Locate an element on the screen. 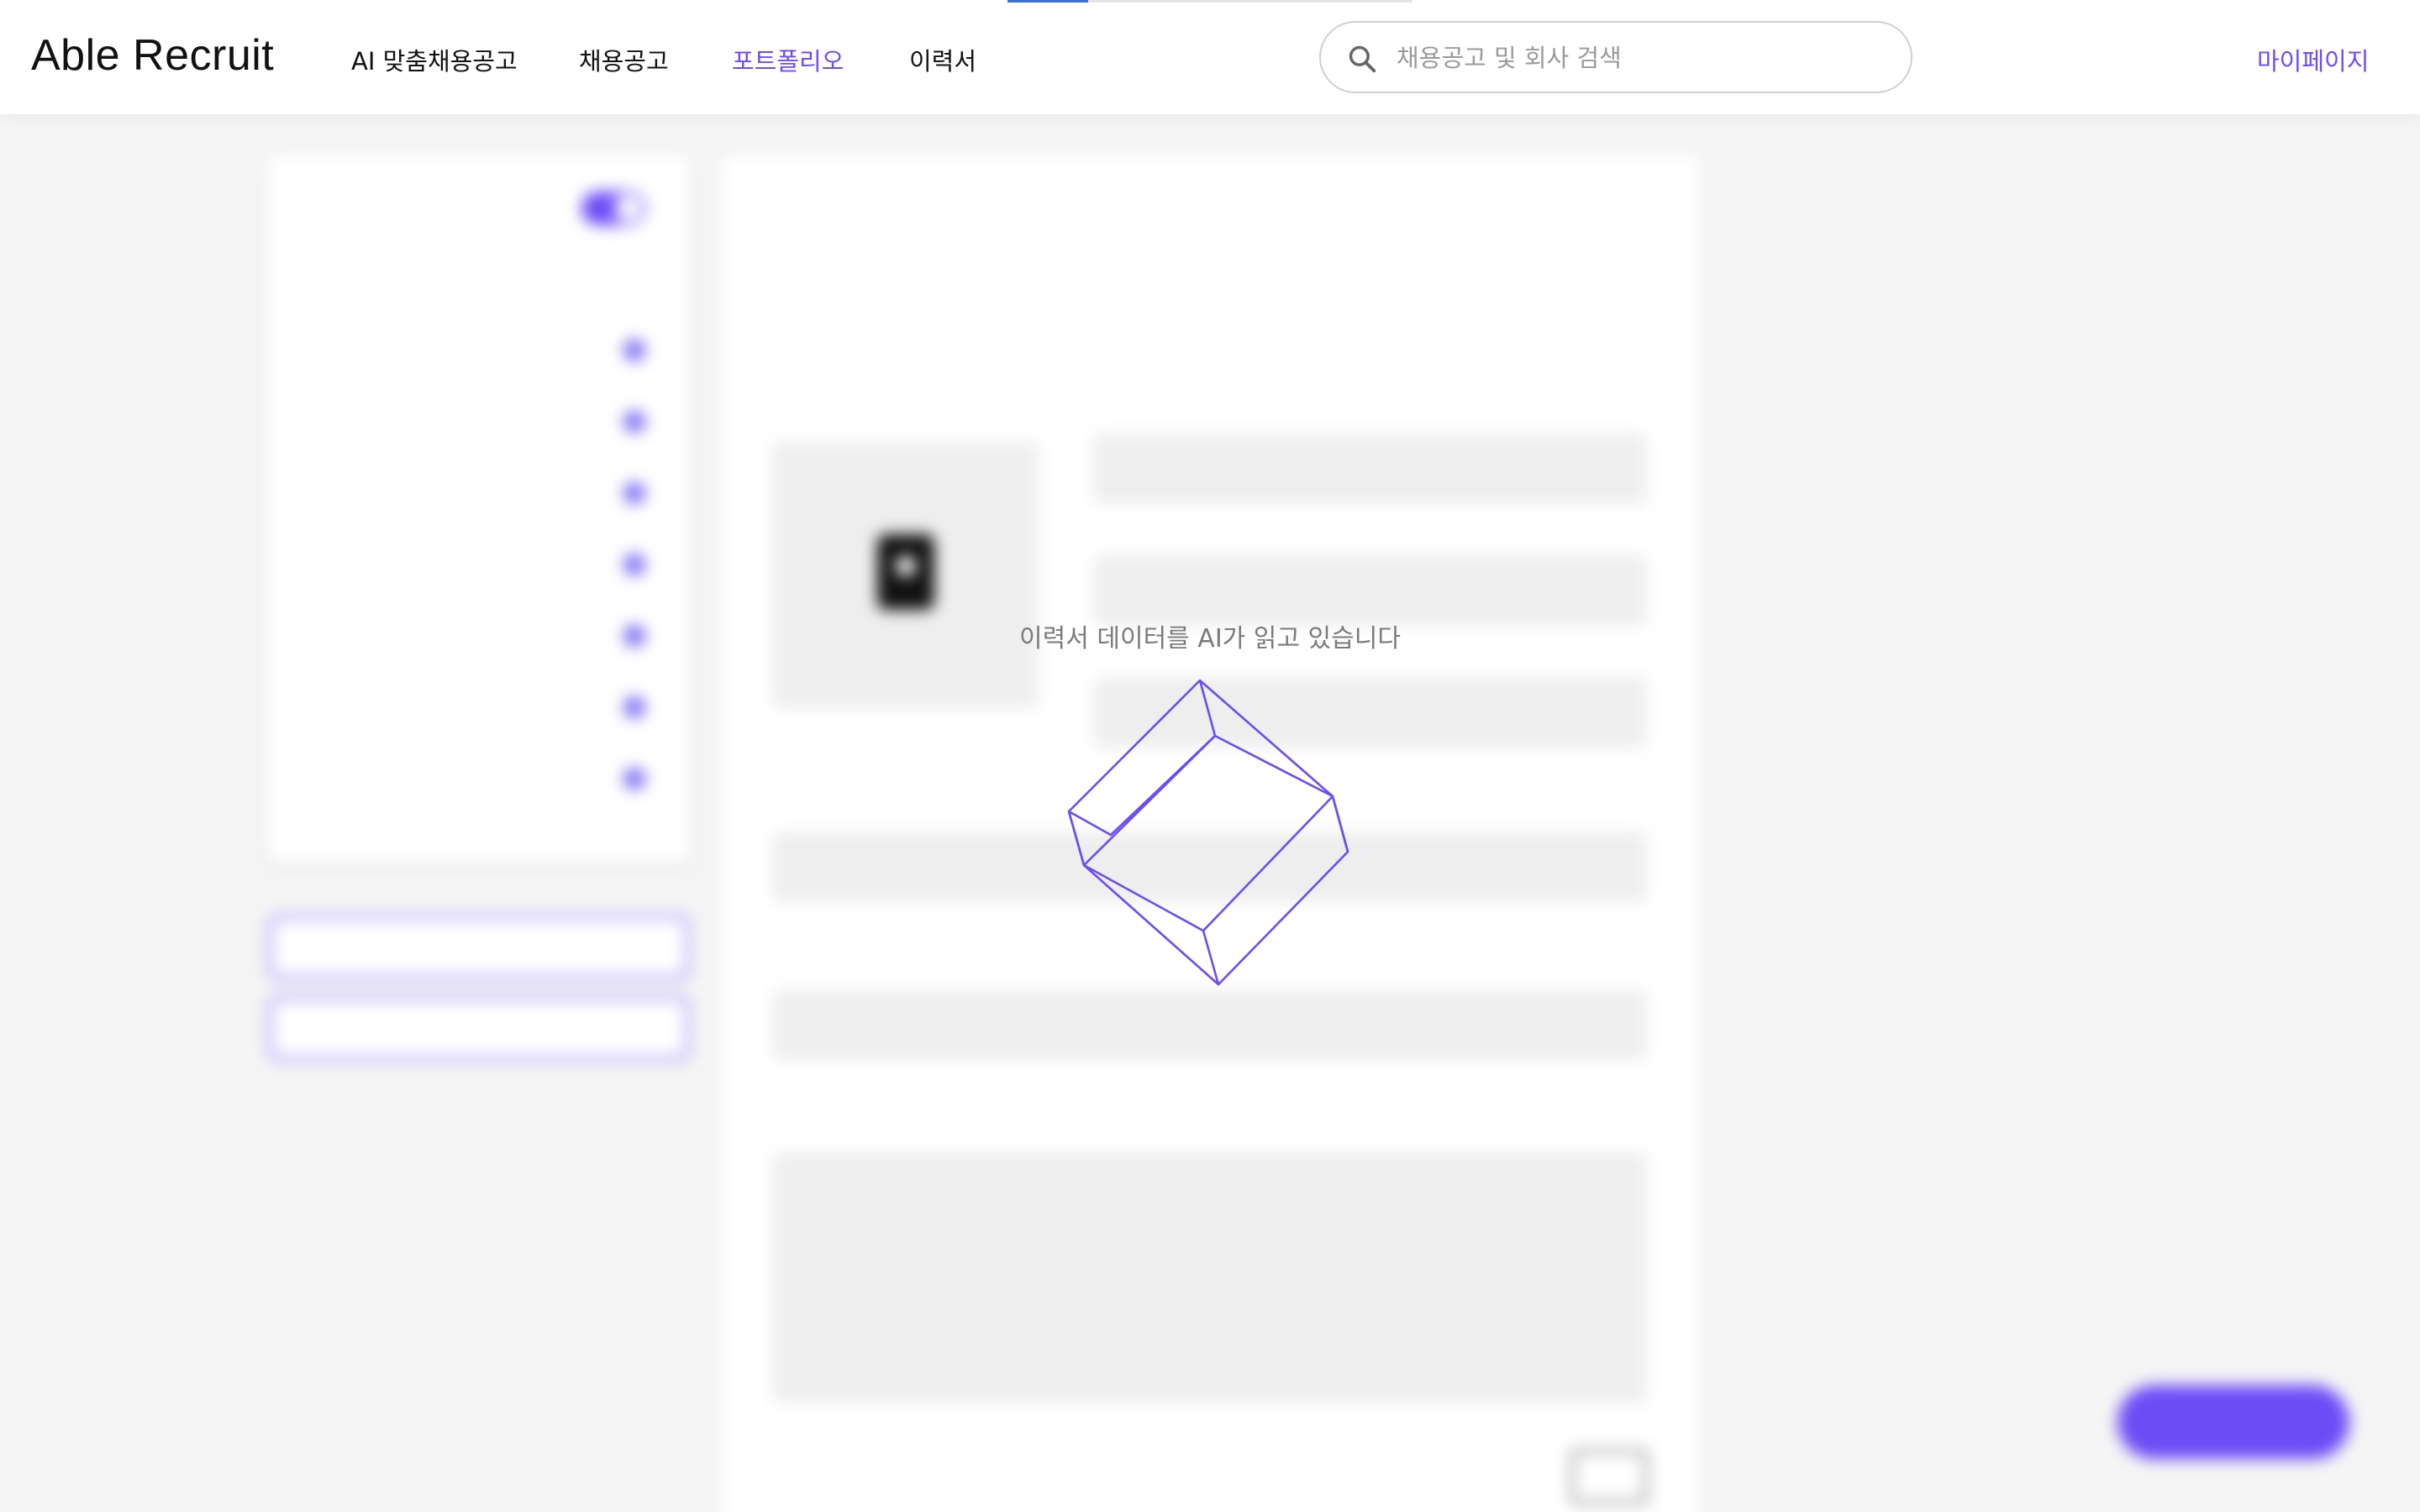 Image resolution: width=2420 pixels, height=1512 pixels. nav-jobs: 채용공고 is located at coordinates (624, 59).